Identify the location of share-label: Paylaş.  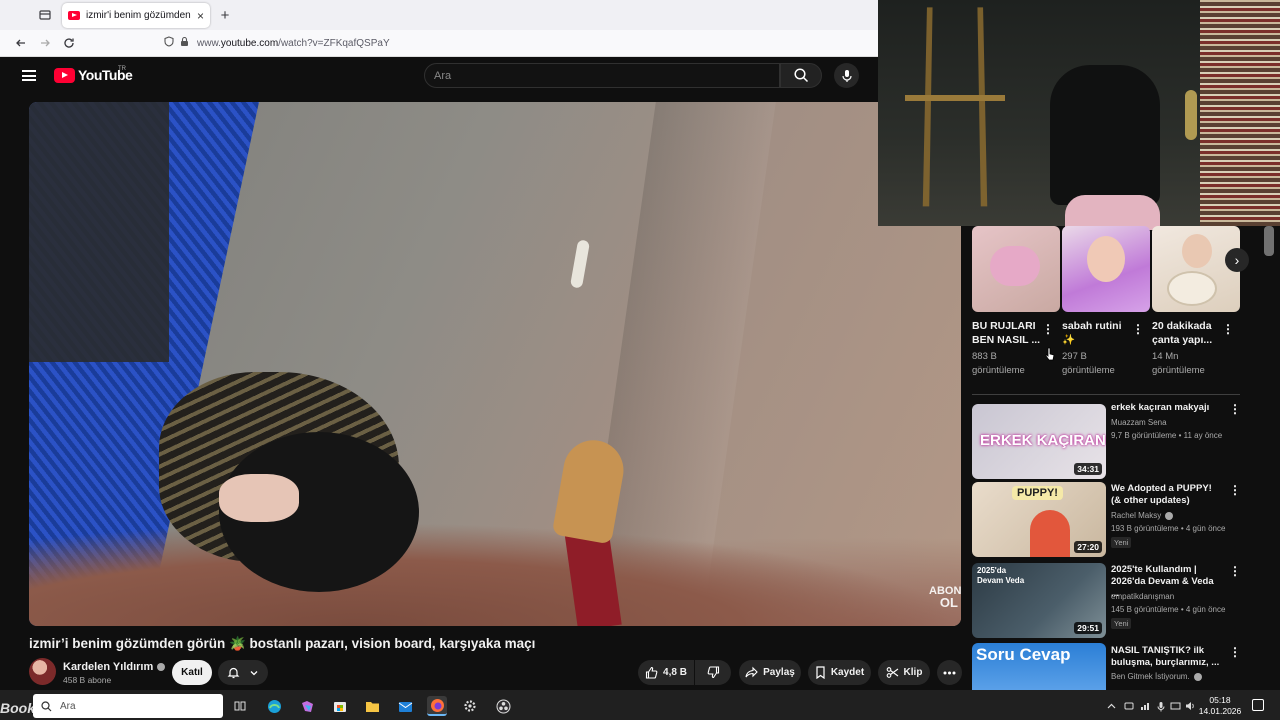
(779, 672).